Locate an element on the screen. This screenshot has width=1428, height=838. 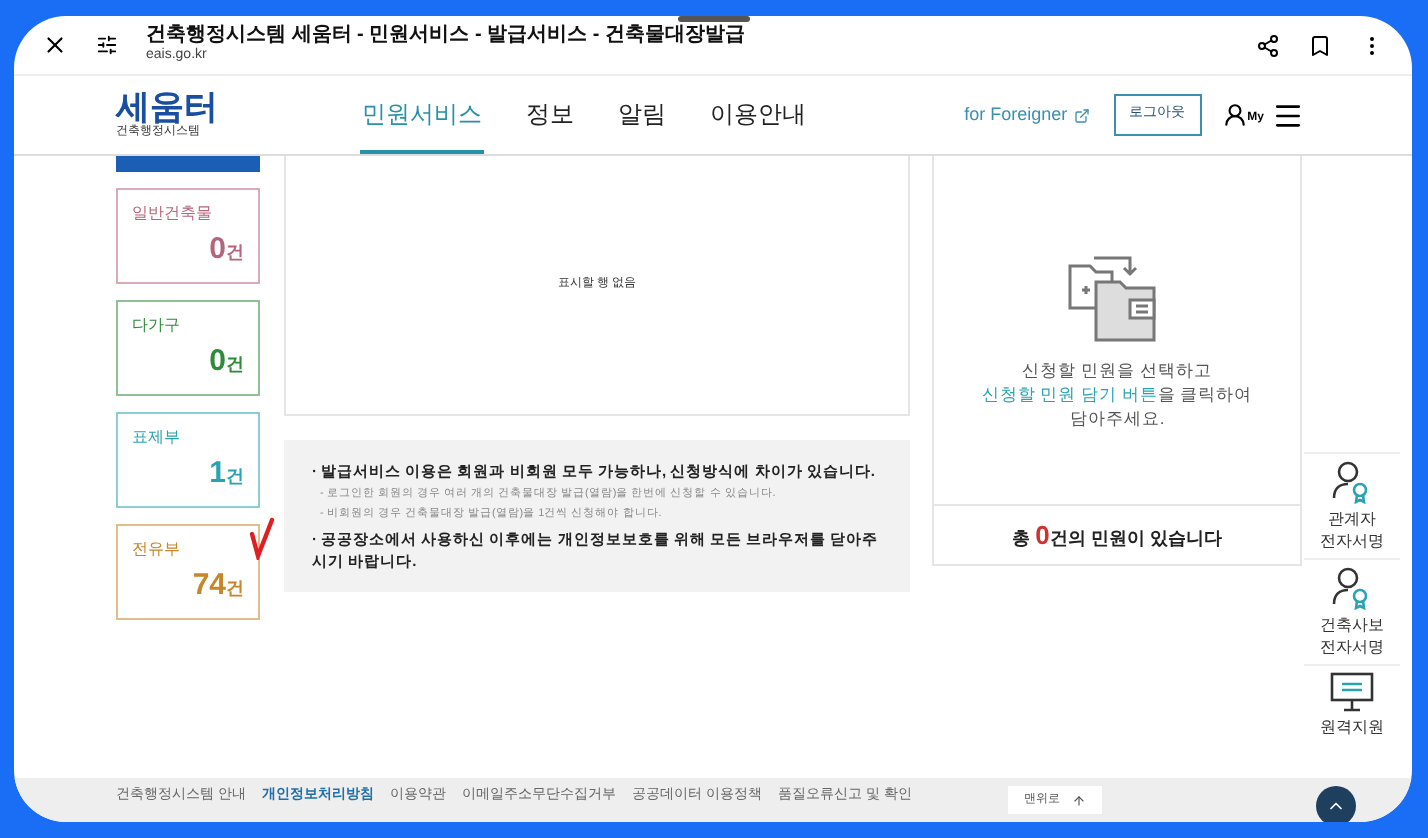
foreigner-link: for Foreigner is located at coordinates (1027, 115).